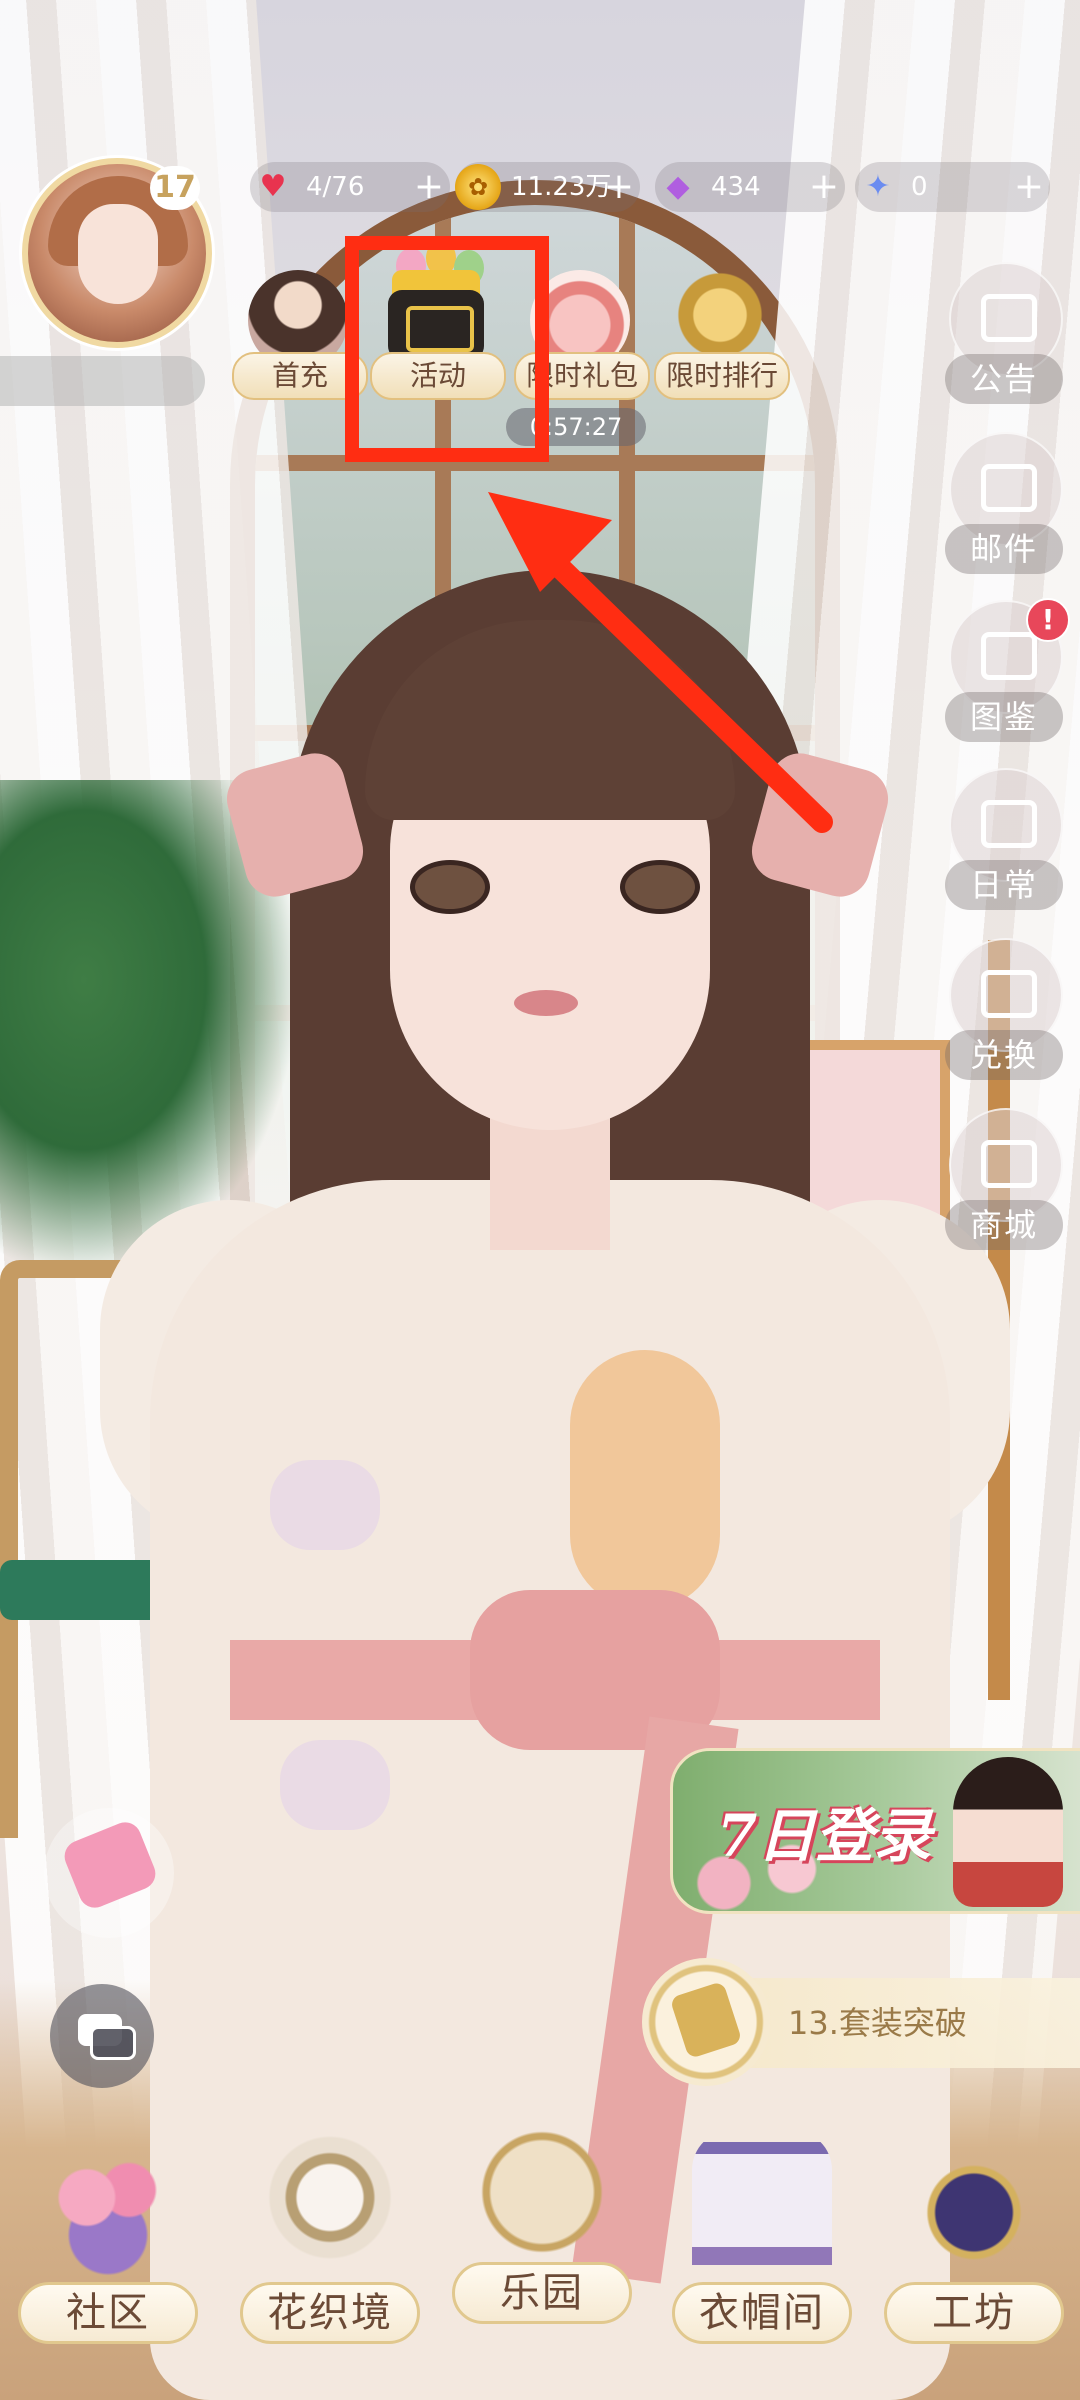  Describe the element at coordinates (335, 187) in the screenshot. I see `stamina-value: 4/76` at that location.